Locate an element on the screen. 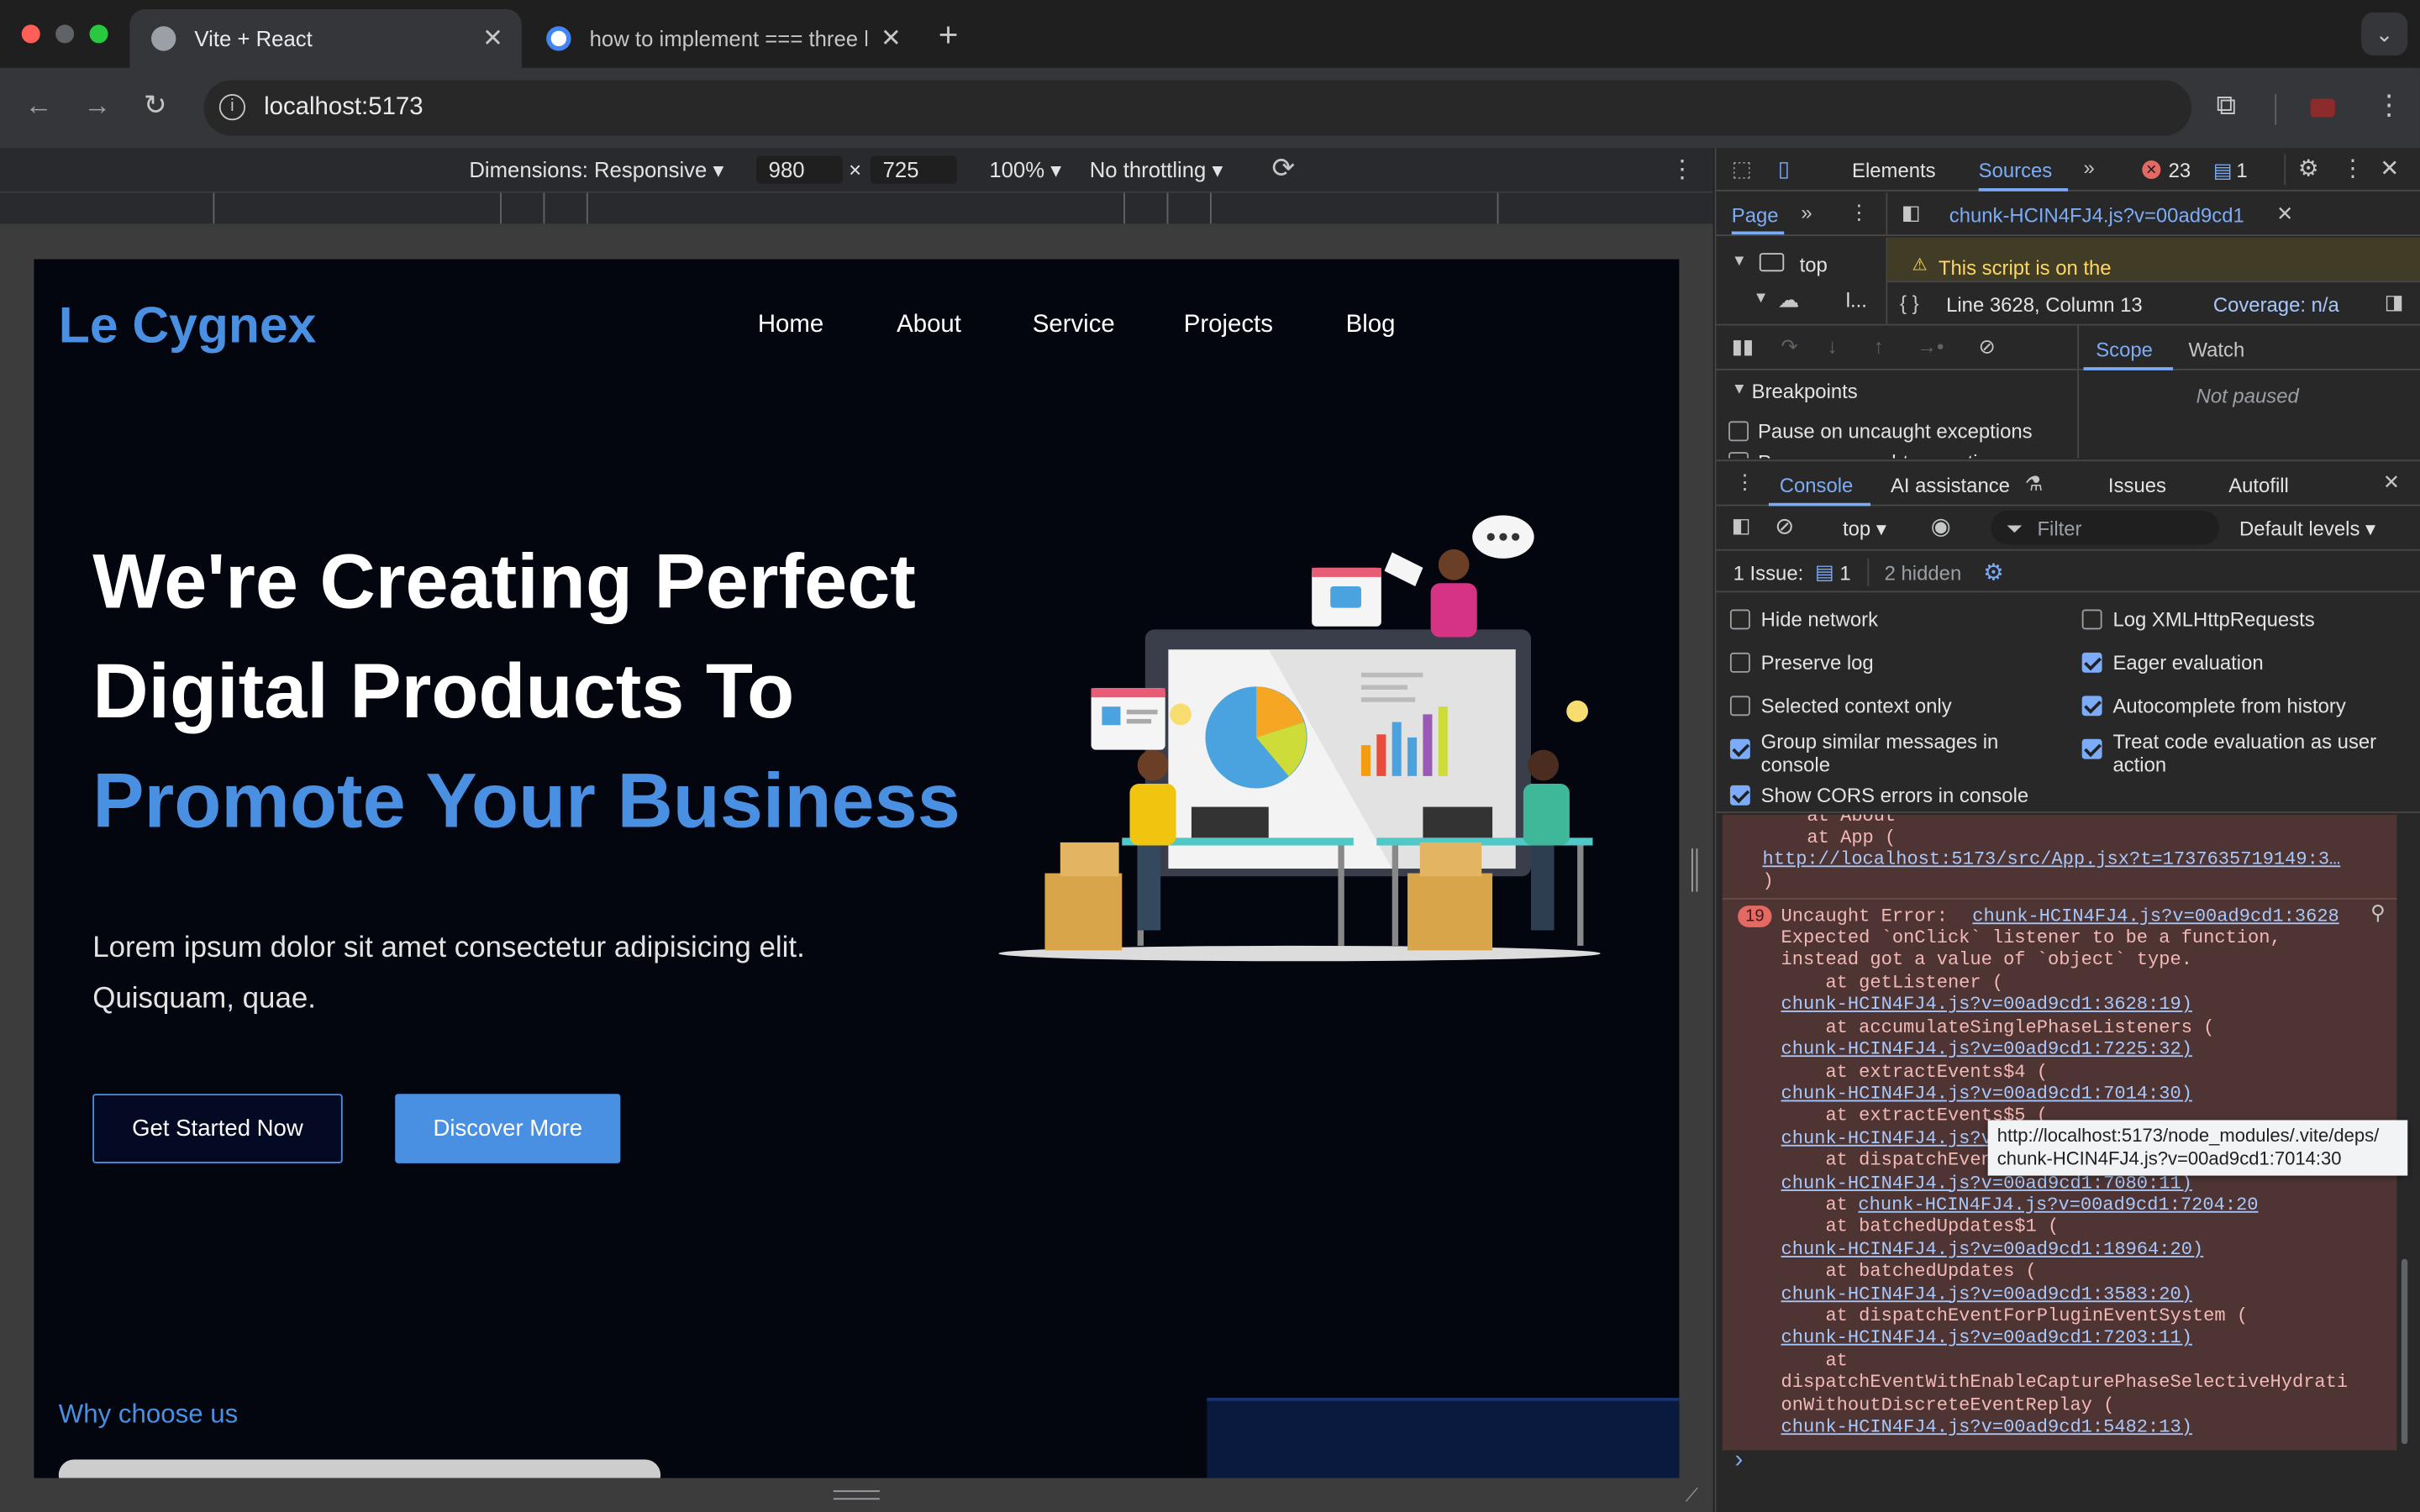 Image resolution: width=2420 pixels, height=1512 pixels. resize-handle-bottom is located at coordinates (856, 1495).